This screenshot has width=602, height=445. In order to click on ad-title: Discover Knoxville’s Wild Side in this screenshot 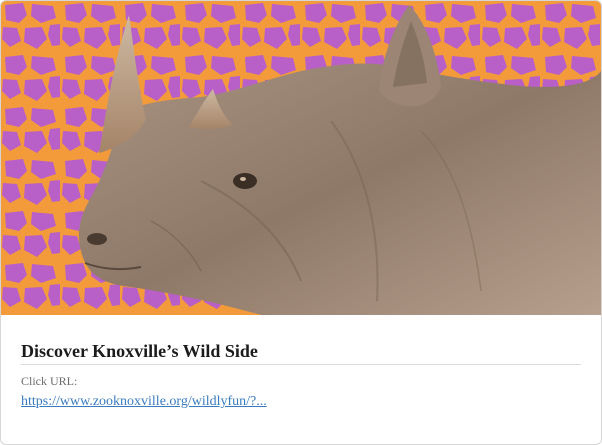, I will do `click(301, 352)`.